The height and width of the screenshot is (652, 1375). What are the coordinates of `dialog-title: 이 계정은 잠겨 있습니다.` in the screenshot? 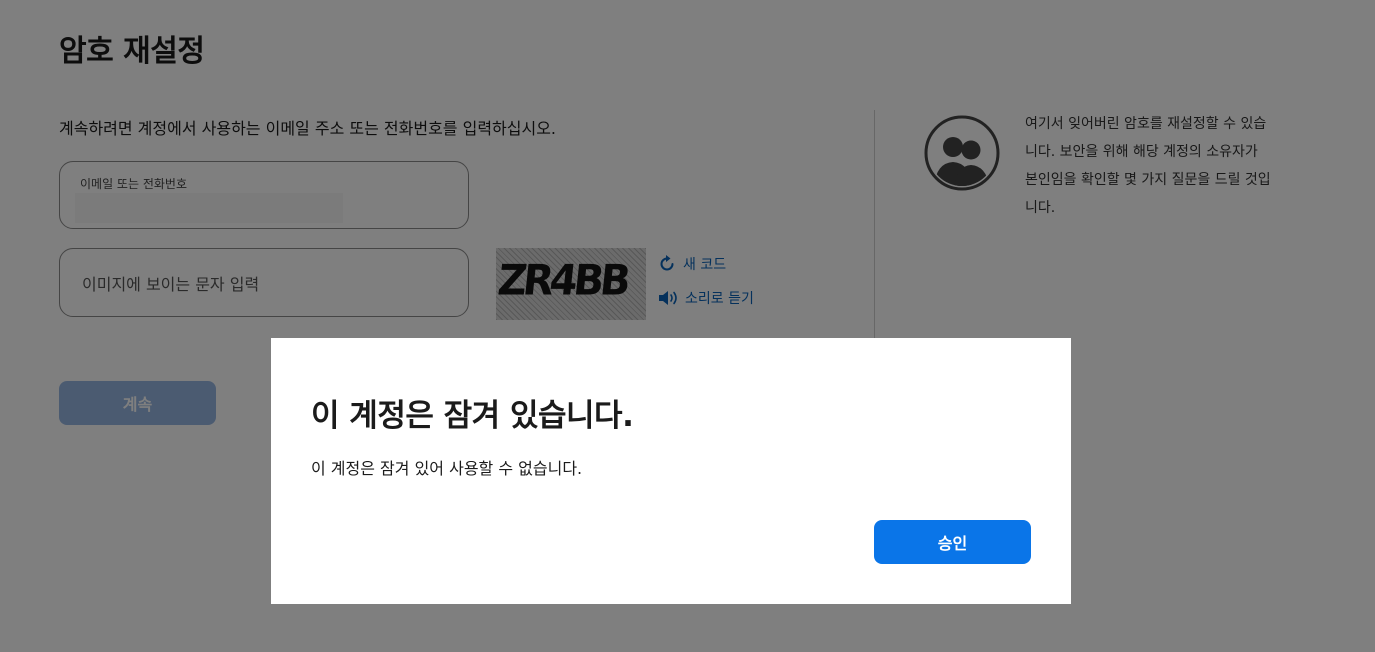 It's located at (472, 416).